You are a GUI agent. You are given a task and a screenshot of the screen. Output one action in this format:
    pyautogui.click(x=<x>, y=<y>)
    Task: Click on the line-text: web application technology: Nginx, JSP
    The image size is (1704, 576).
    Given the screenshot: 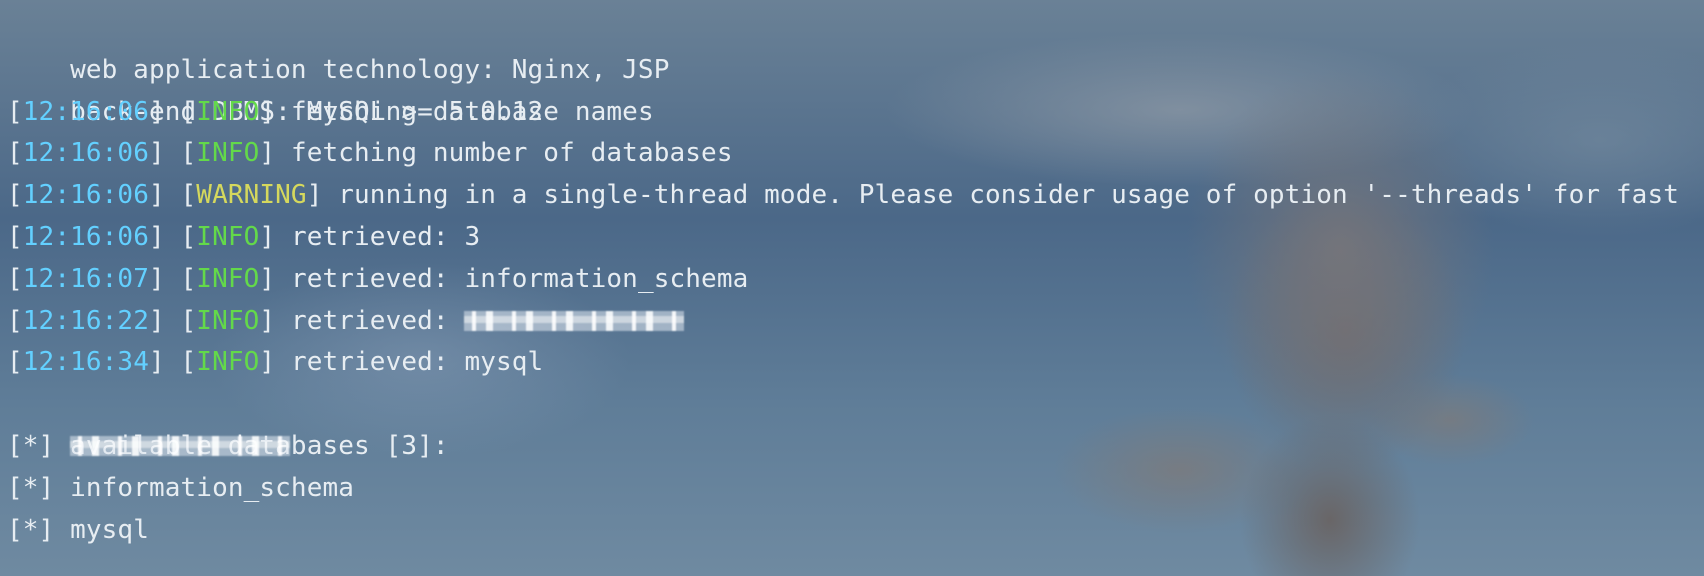 What is the action you would take?
    pyautogui.click(x=370, y=69)
    